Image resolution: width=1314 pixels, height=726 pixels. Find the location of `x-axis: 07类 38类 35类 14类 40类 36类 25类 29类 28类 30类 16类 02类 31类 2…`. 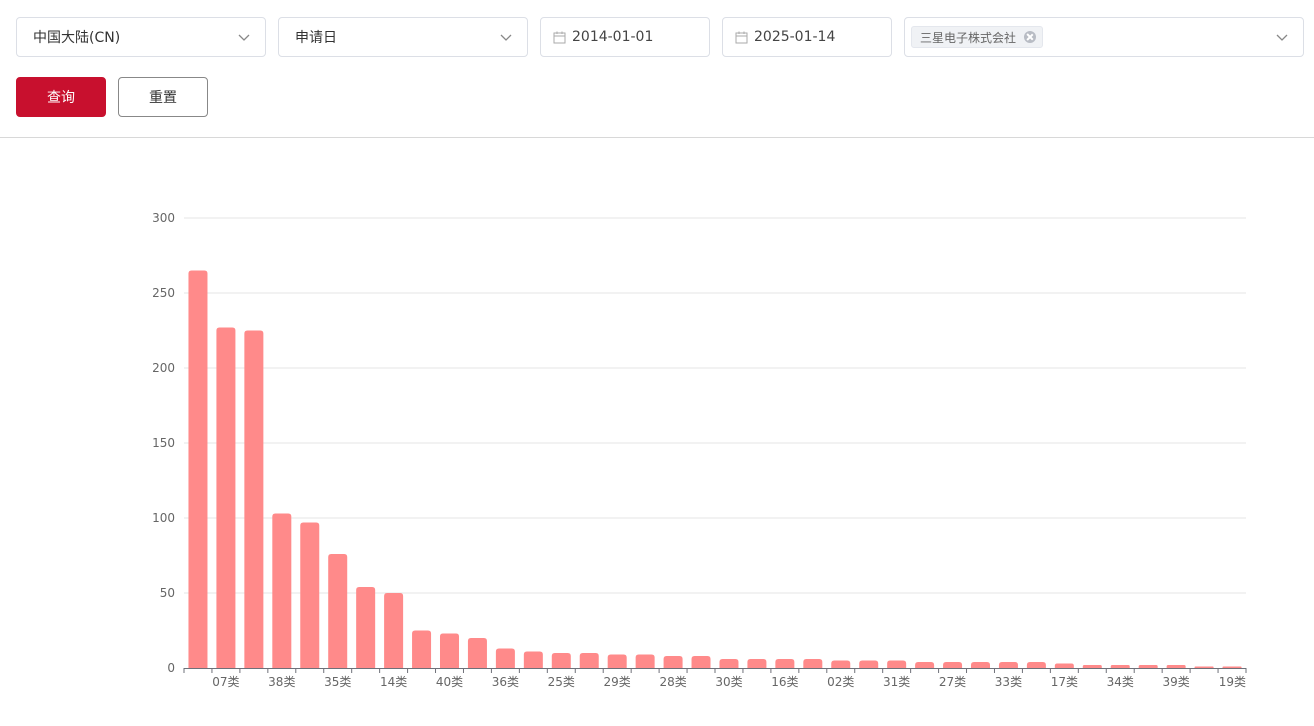

x-axis: 07类 38类 35类 14类 40类 36类 25类 29类 28类 30类 16类 02类 31类 2… is located at coordinates (715, 678).